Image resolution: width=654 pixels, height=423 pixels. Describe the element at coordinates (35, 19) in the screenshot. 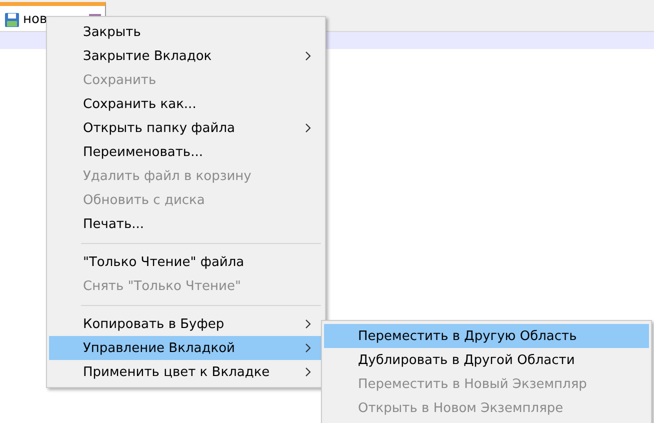

I see `tab-title: нов` at that location.